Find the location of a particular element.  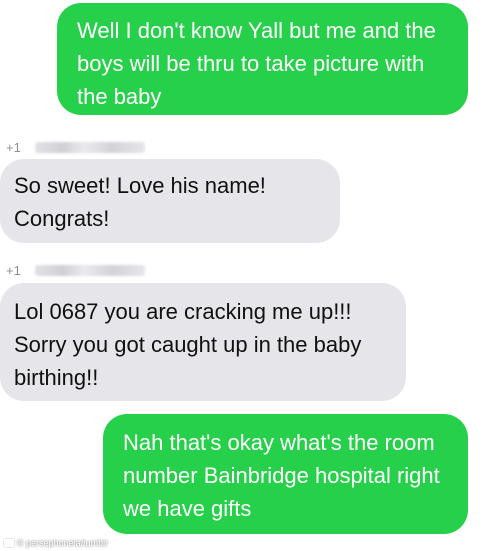

watermark: © persephoneia/tumblr is located at coordinates (56, 543).